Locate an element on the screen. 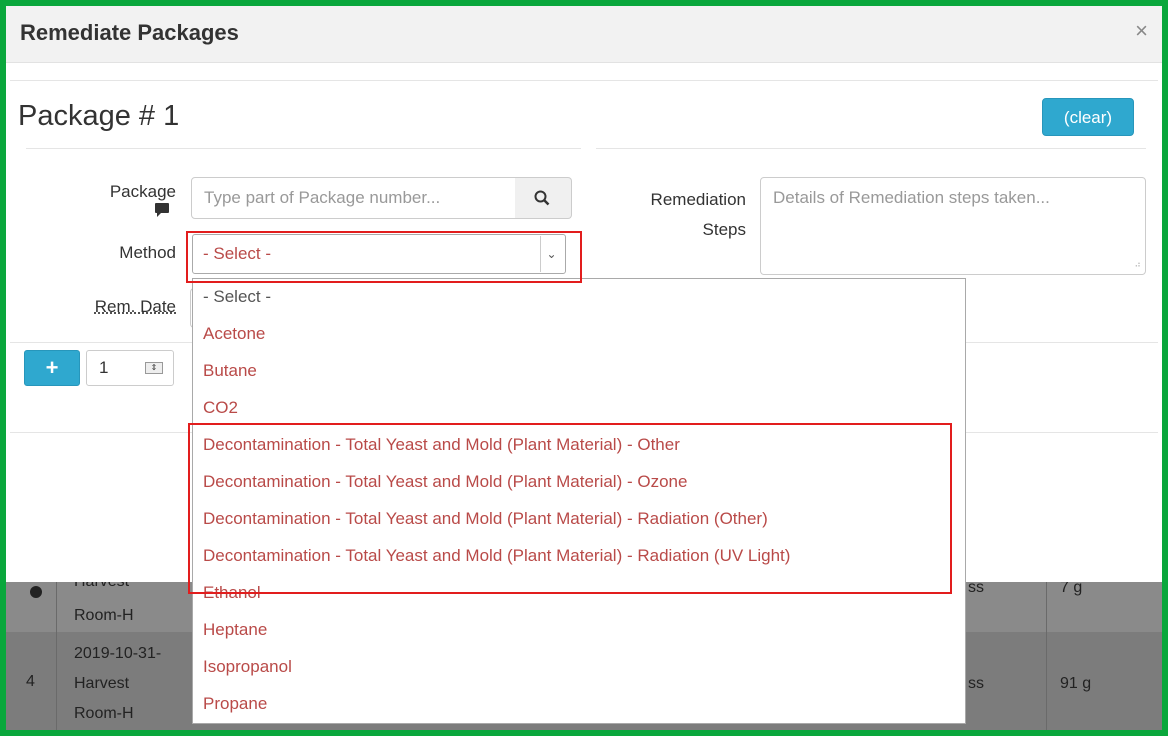 This screenshot has width=1168, height=736. search-icon is located at coordinates (542, 198).